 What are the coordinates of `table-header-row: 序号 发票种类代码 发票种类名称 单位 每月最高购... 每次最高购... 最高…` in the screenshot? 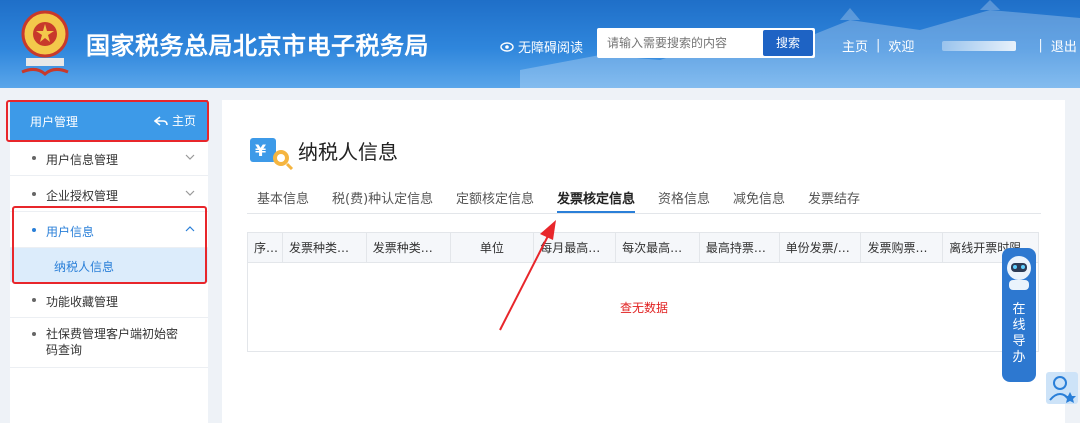 It's located at (643, 248).